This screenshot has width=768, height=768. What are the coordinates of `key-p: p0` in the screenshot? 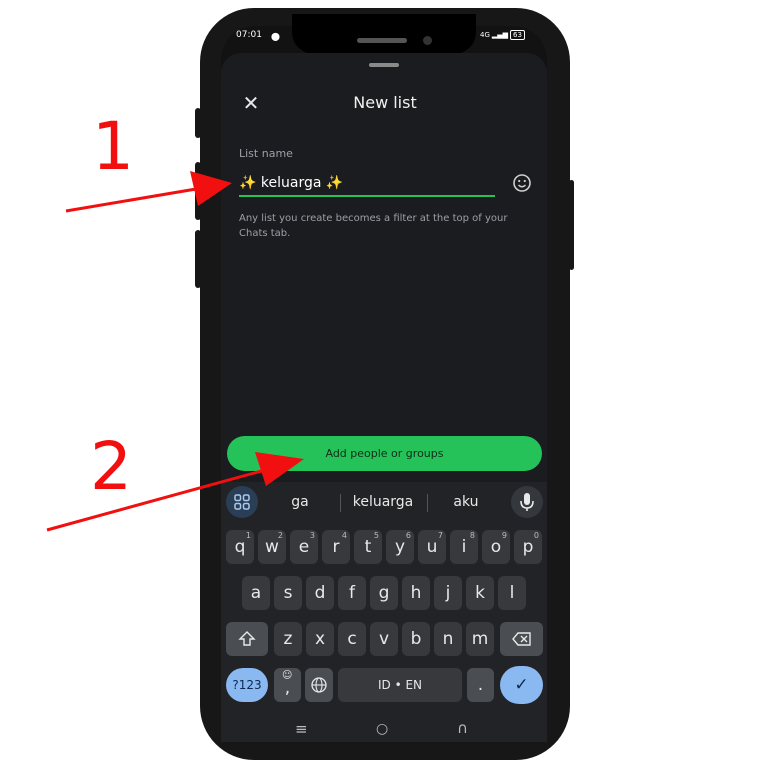 It's located at (528, 547).